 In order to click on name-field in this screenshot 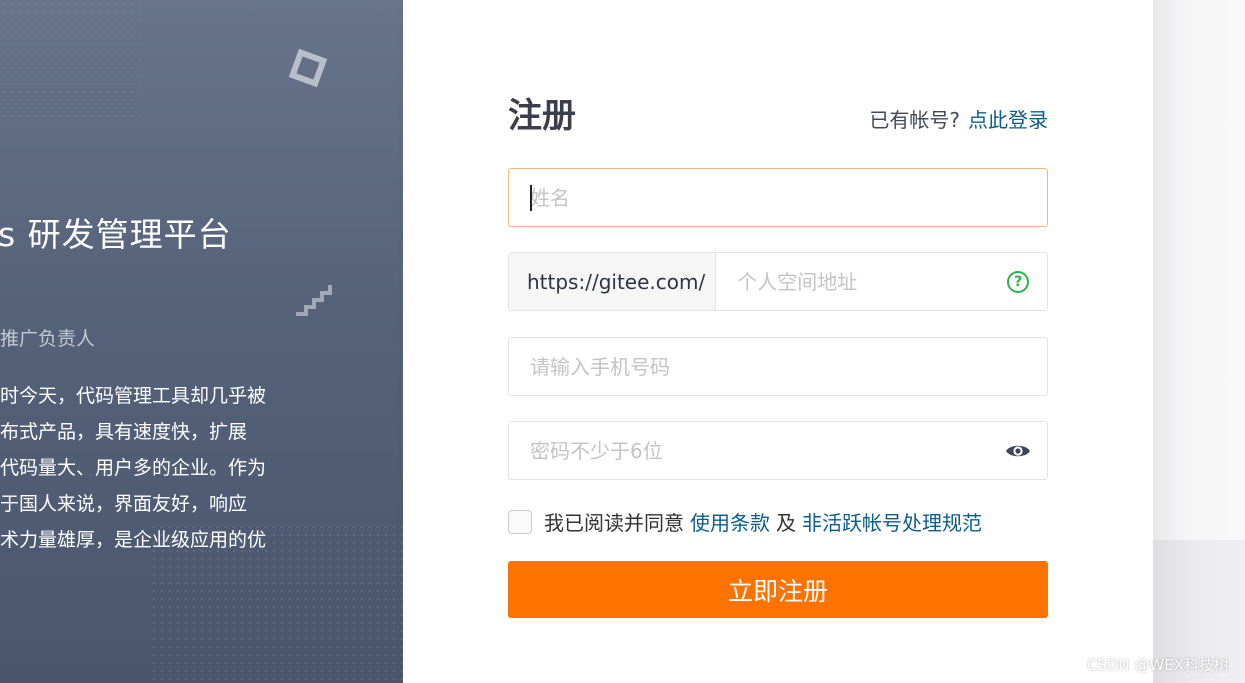, I will do `click(778, 197)`.